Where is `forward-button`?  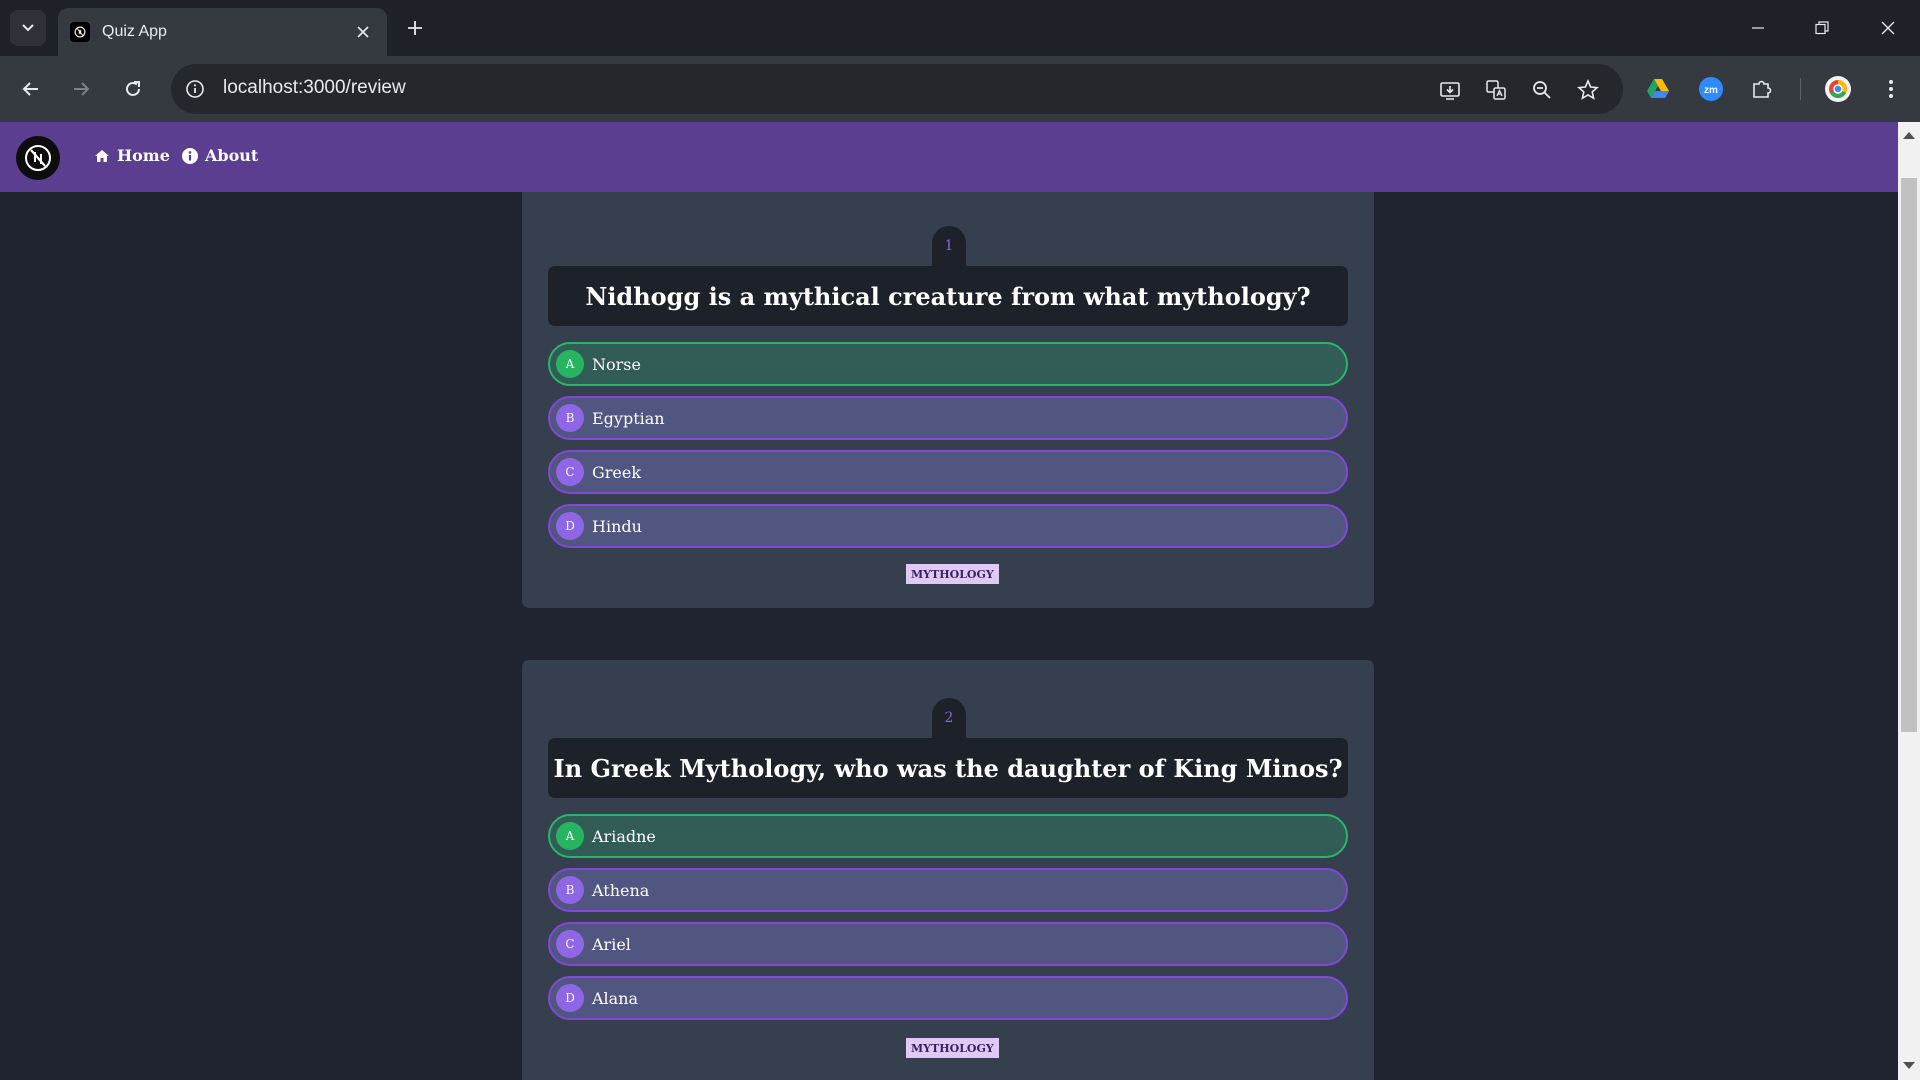
forward-button is located at coordinates (81, 89).